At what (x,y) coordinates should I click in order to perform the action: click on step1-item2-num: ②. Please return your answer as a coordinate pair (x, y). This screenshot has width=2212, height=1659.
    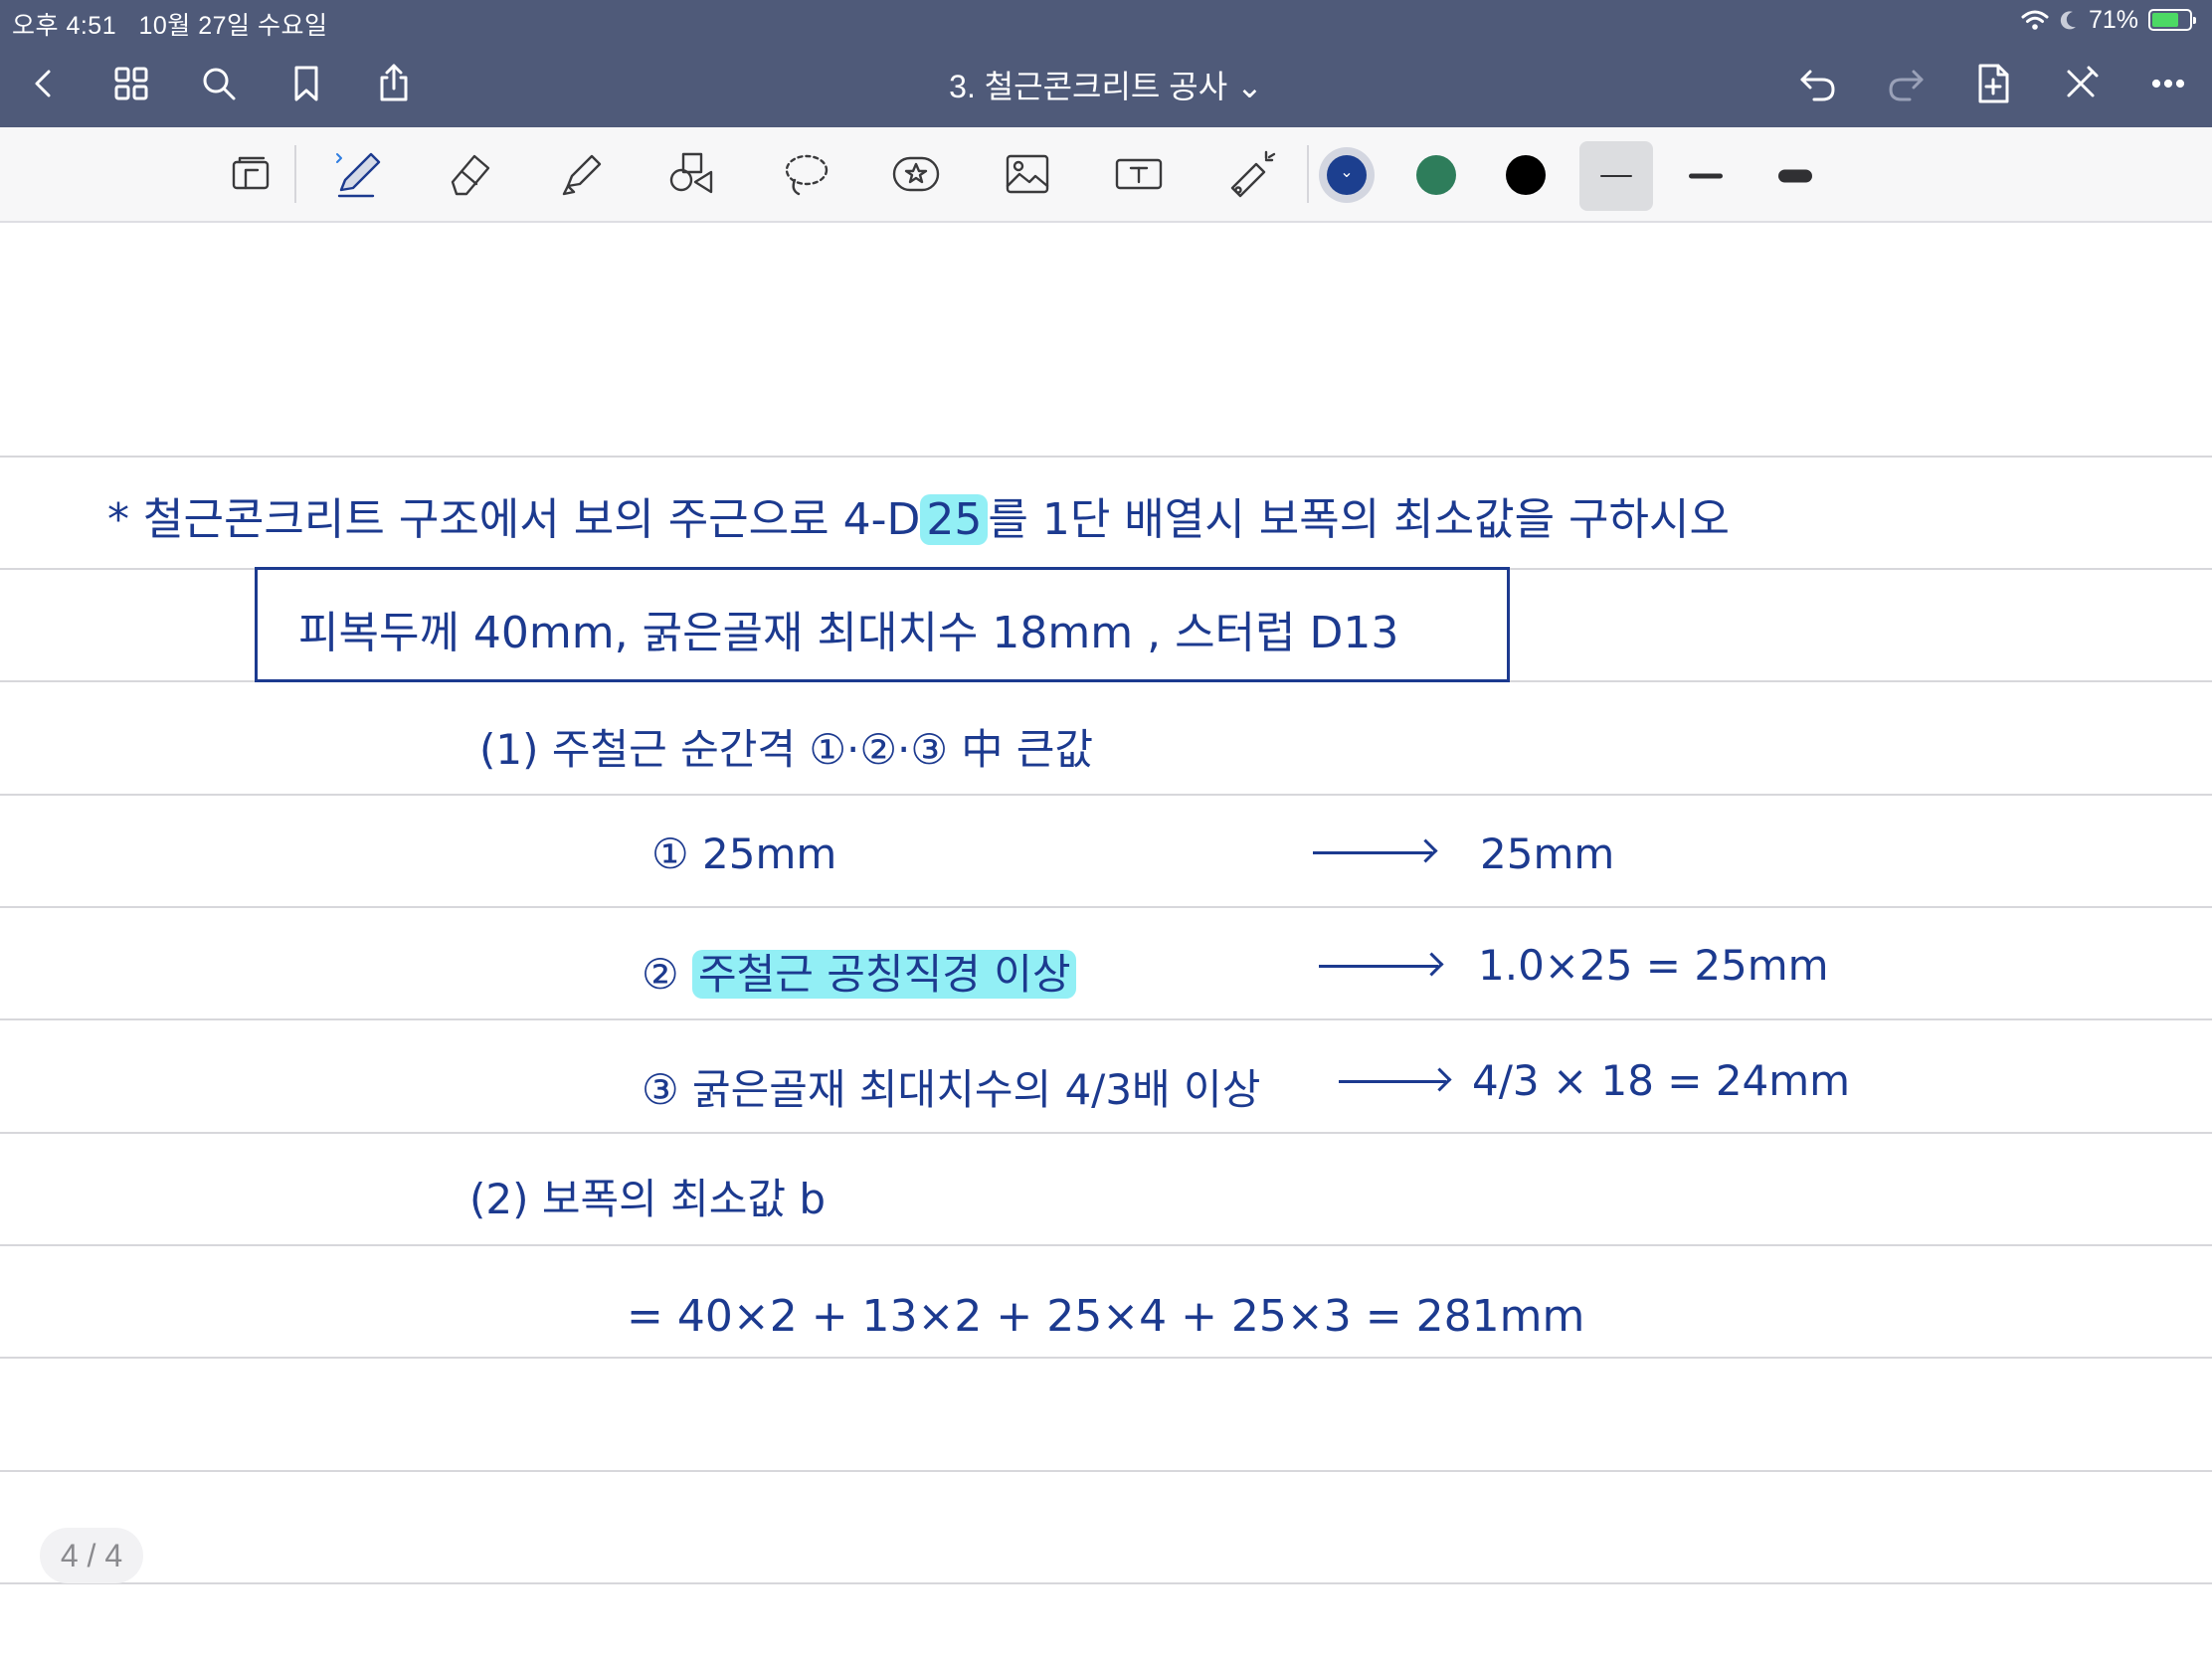
    Looking at the image, I should click on (660, 974).